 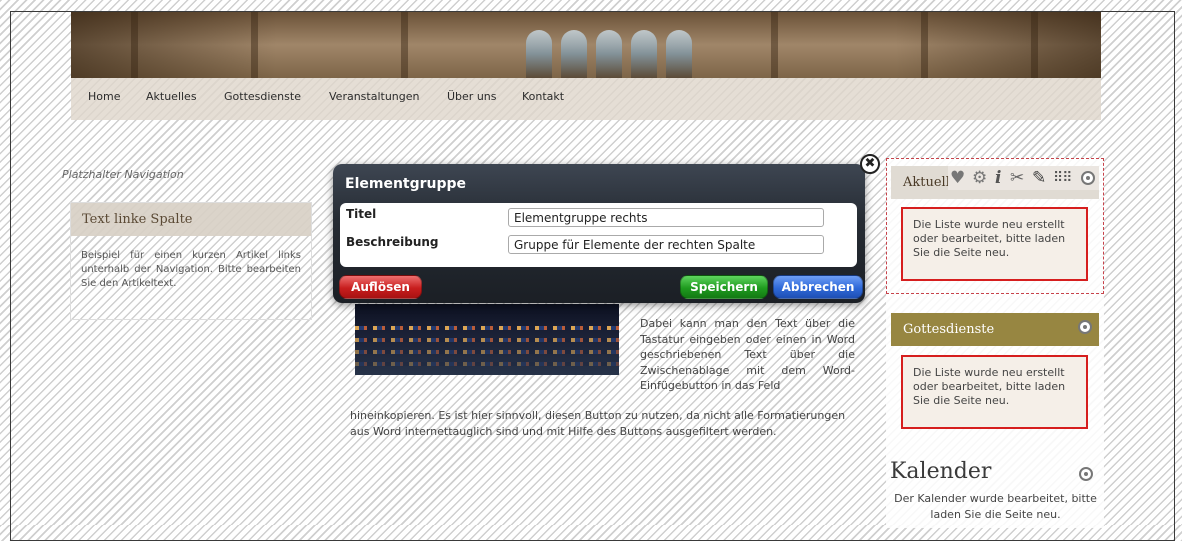 I want to click on abbrechen-button: Abbrechen, so click(x=818, y=287).